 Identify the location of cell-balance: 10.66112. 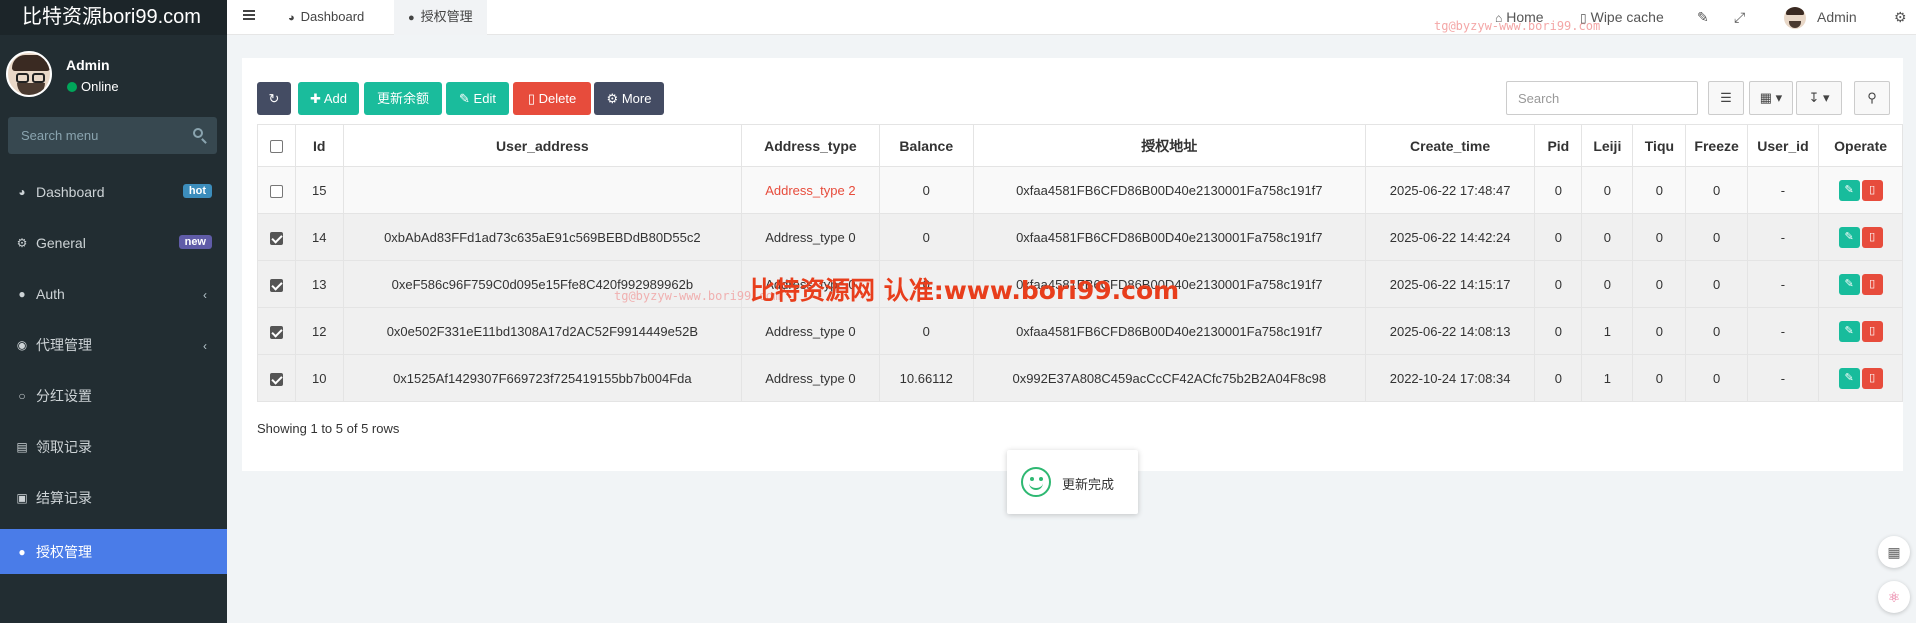
(926, 378).